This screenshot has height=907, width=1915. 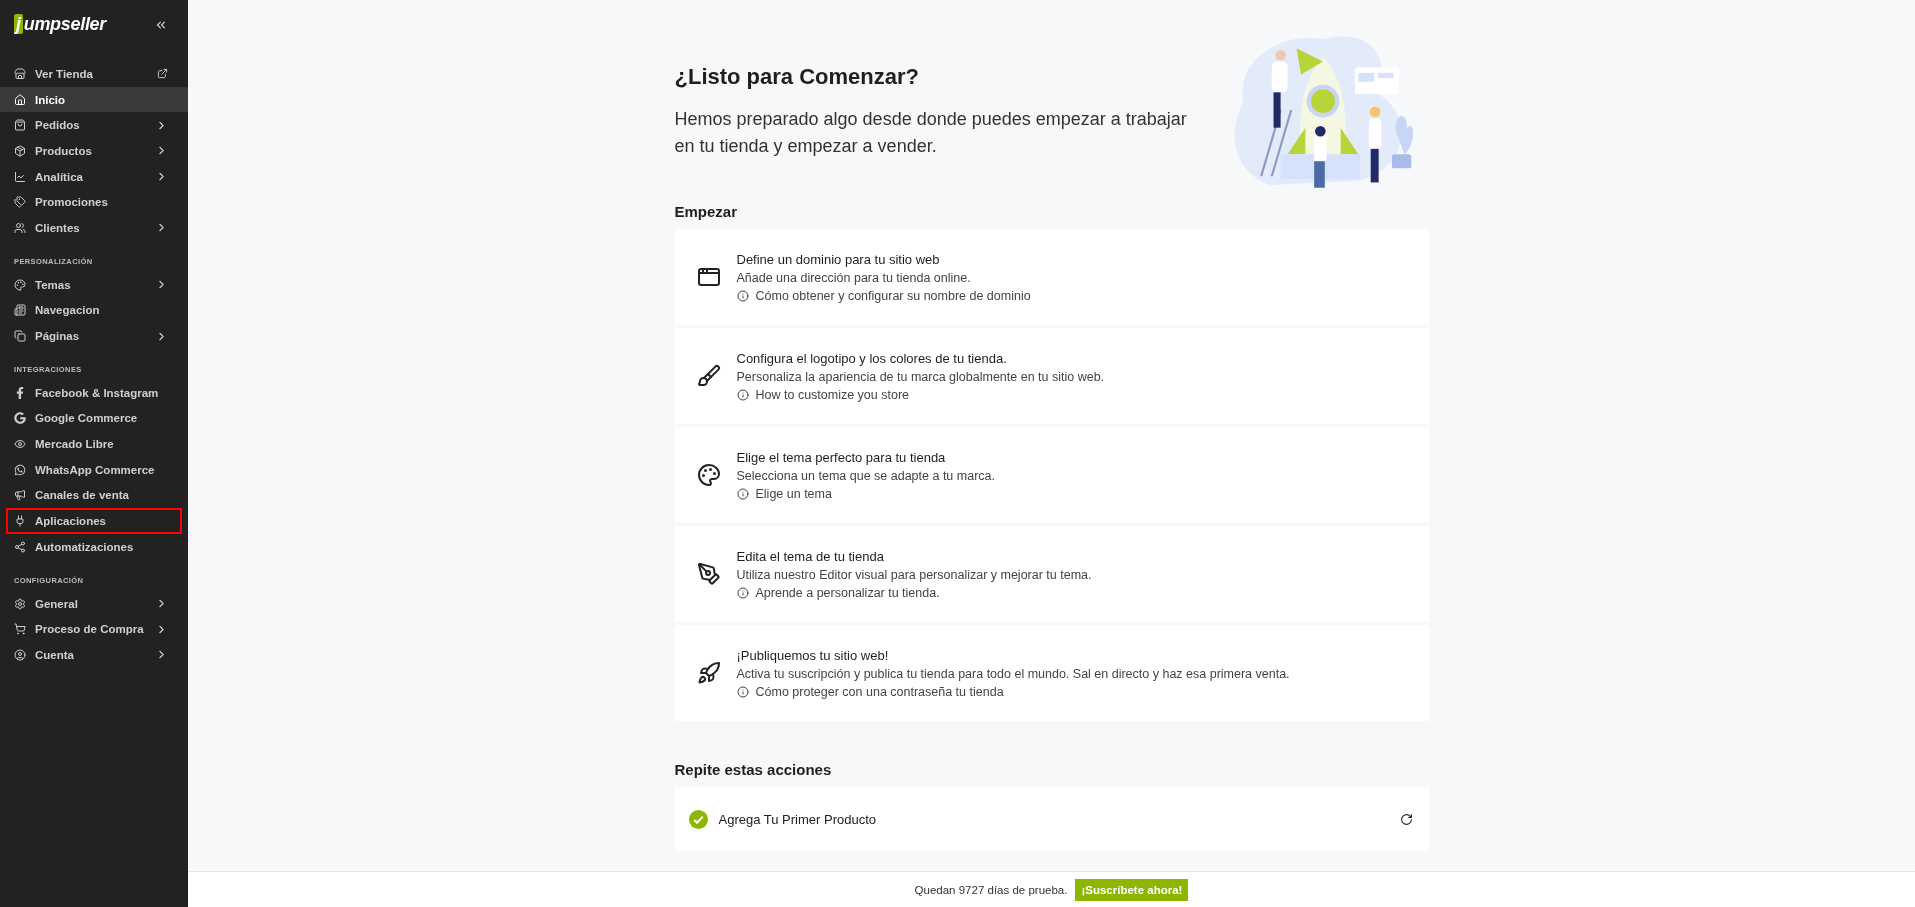 What do you see at coordinates (991, 889) in the screenshot?
I see `trial-text: Quedan 9727 días de prueba.` at bounding box center [991, 889].